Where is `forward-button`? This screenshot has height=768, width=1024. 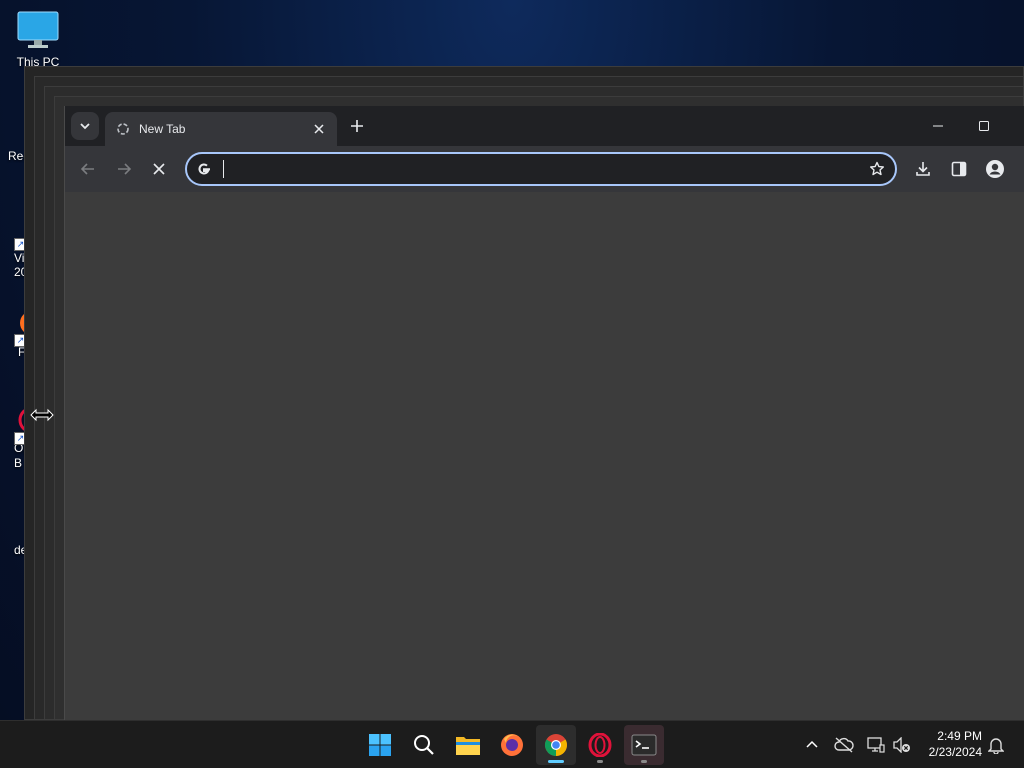
forward-button is located at coordinates (124, 169).